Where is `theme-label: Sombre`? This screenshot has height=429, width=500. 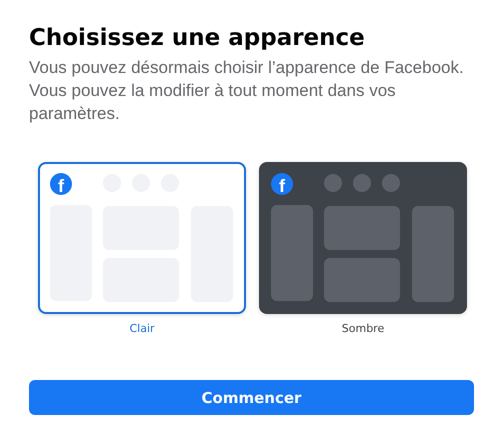 theme-label: Sombre is located at coordinates (363, 328).